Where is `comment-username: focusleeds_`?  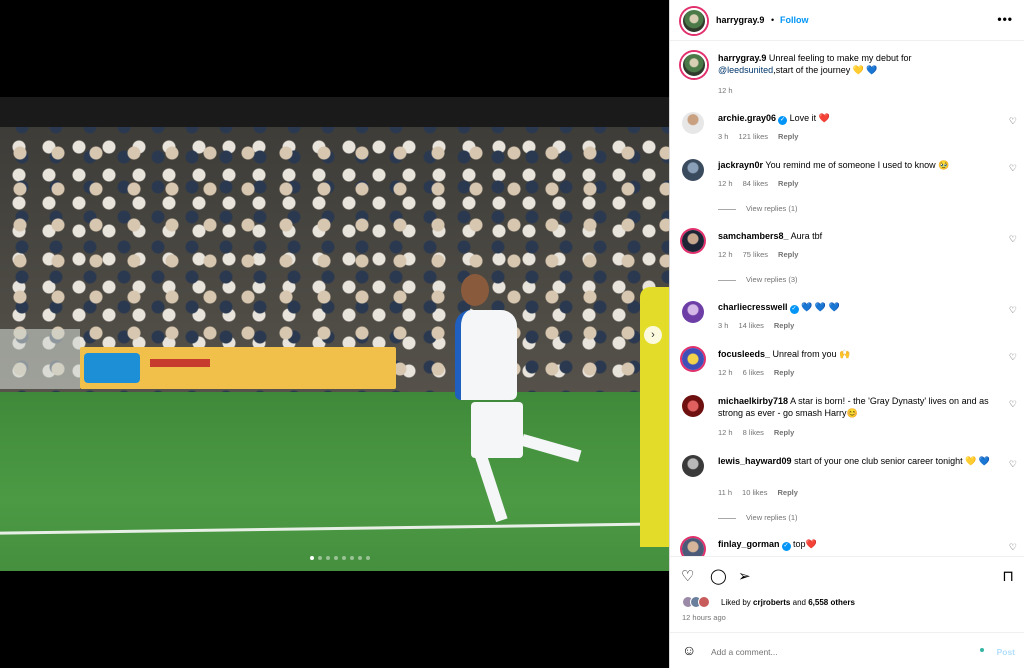 comment-username: focusleeds_ is located at coordinates (744, 354).